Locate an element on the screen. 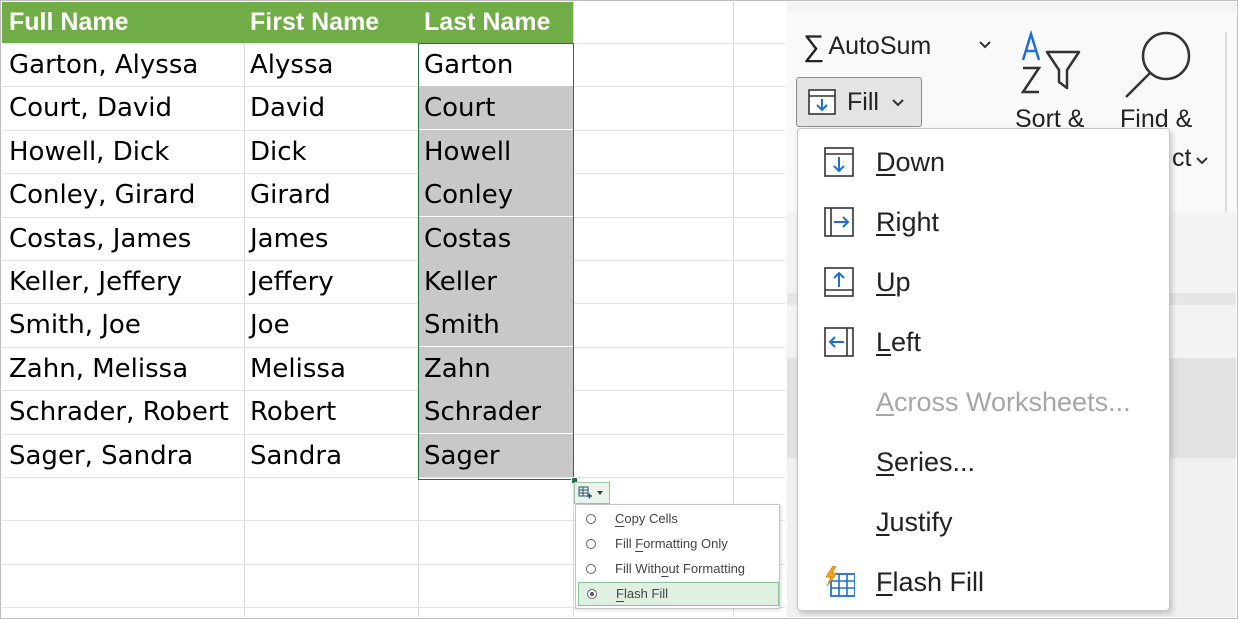  autosum-button: ∑ AutoSum is located at coordinates (867, 47).